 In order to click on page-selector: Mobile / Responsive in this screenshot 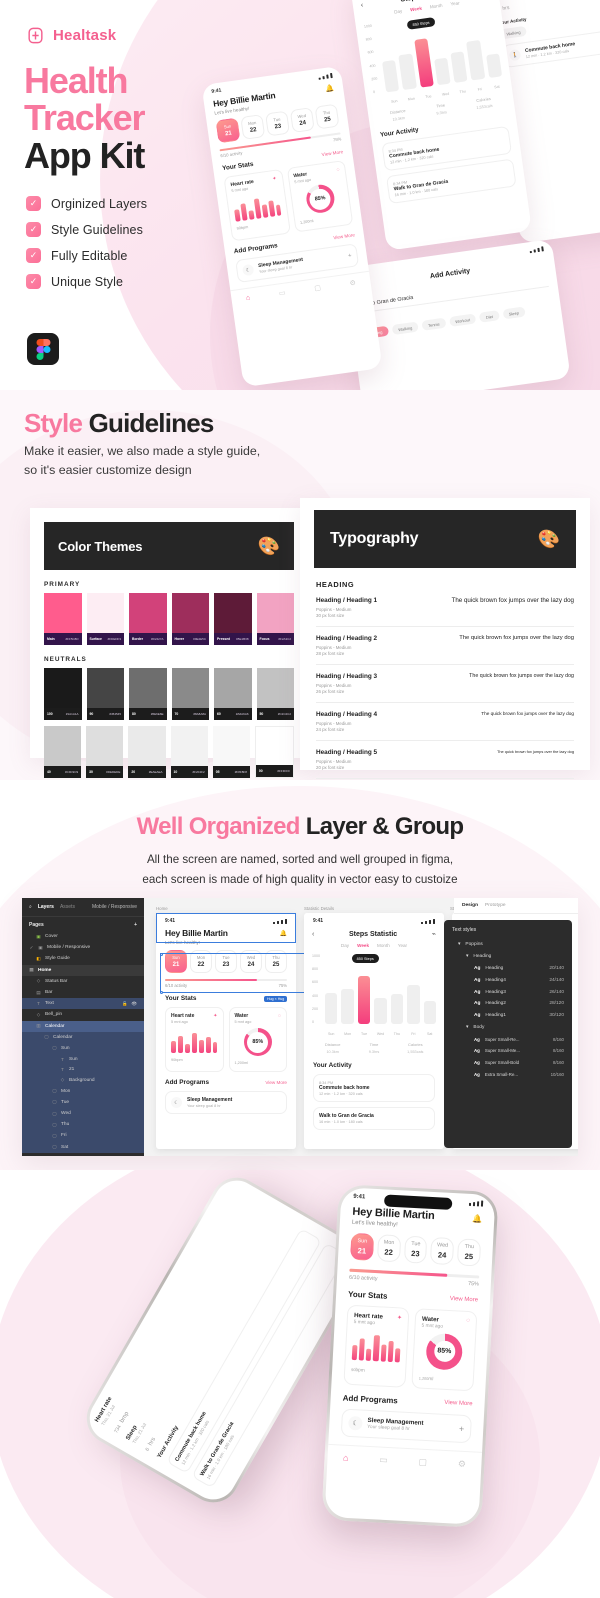, I will do `click(114, 907)`.